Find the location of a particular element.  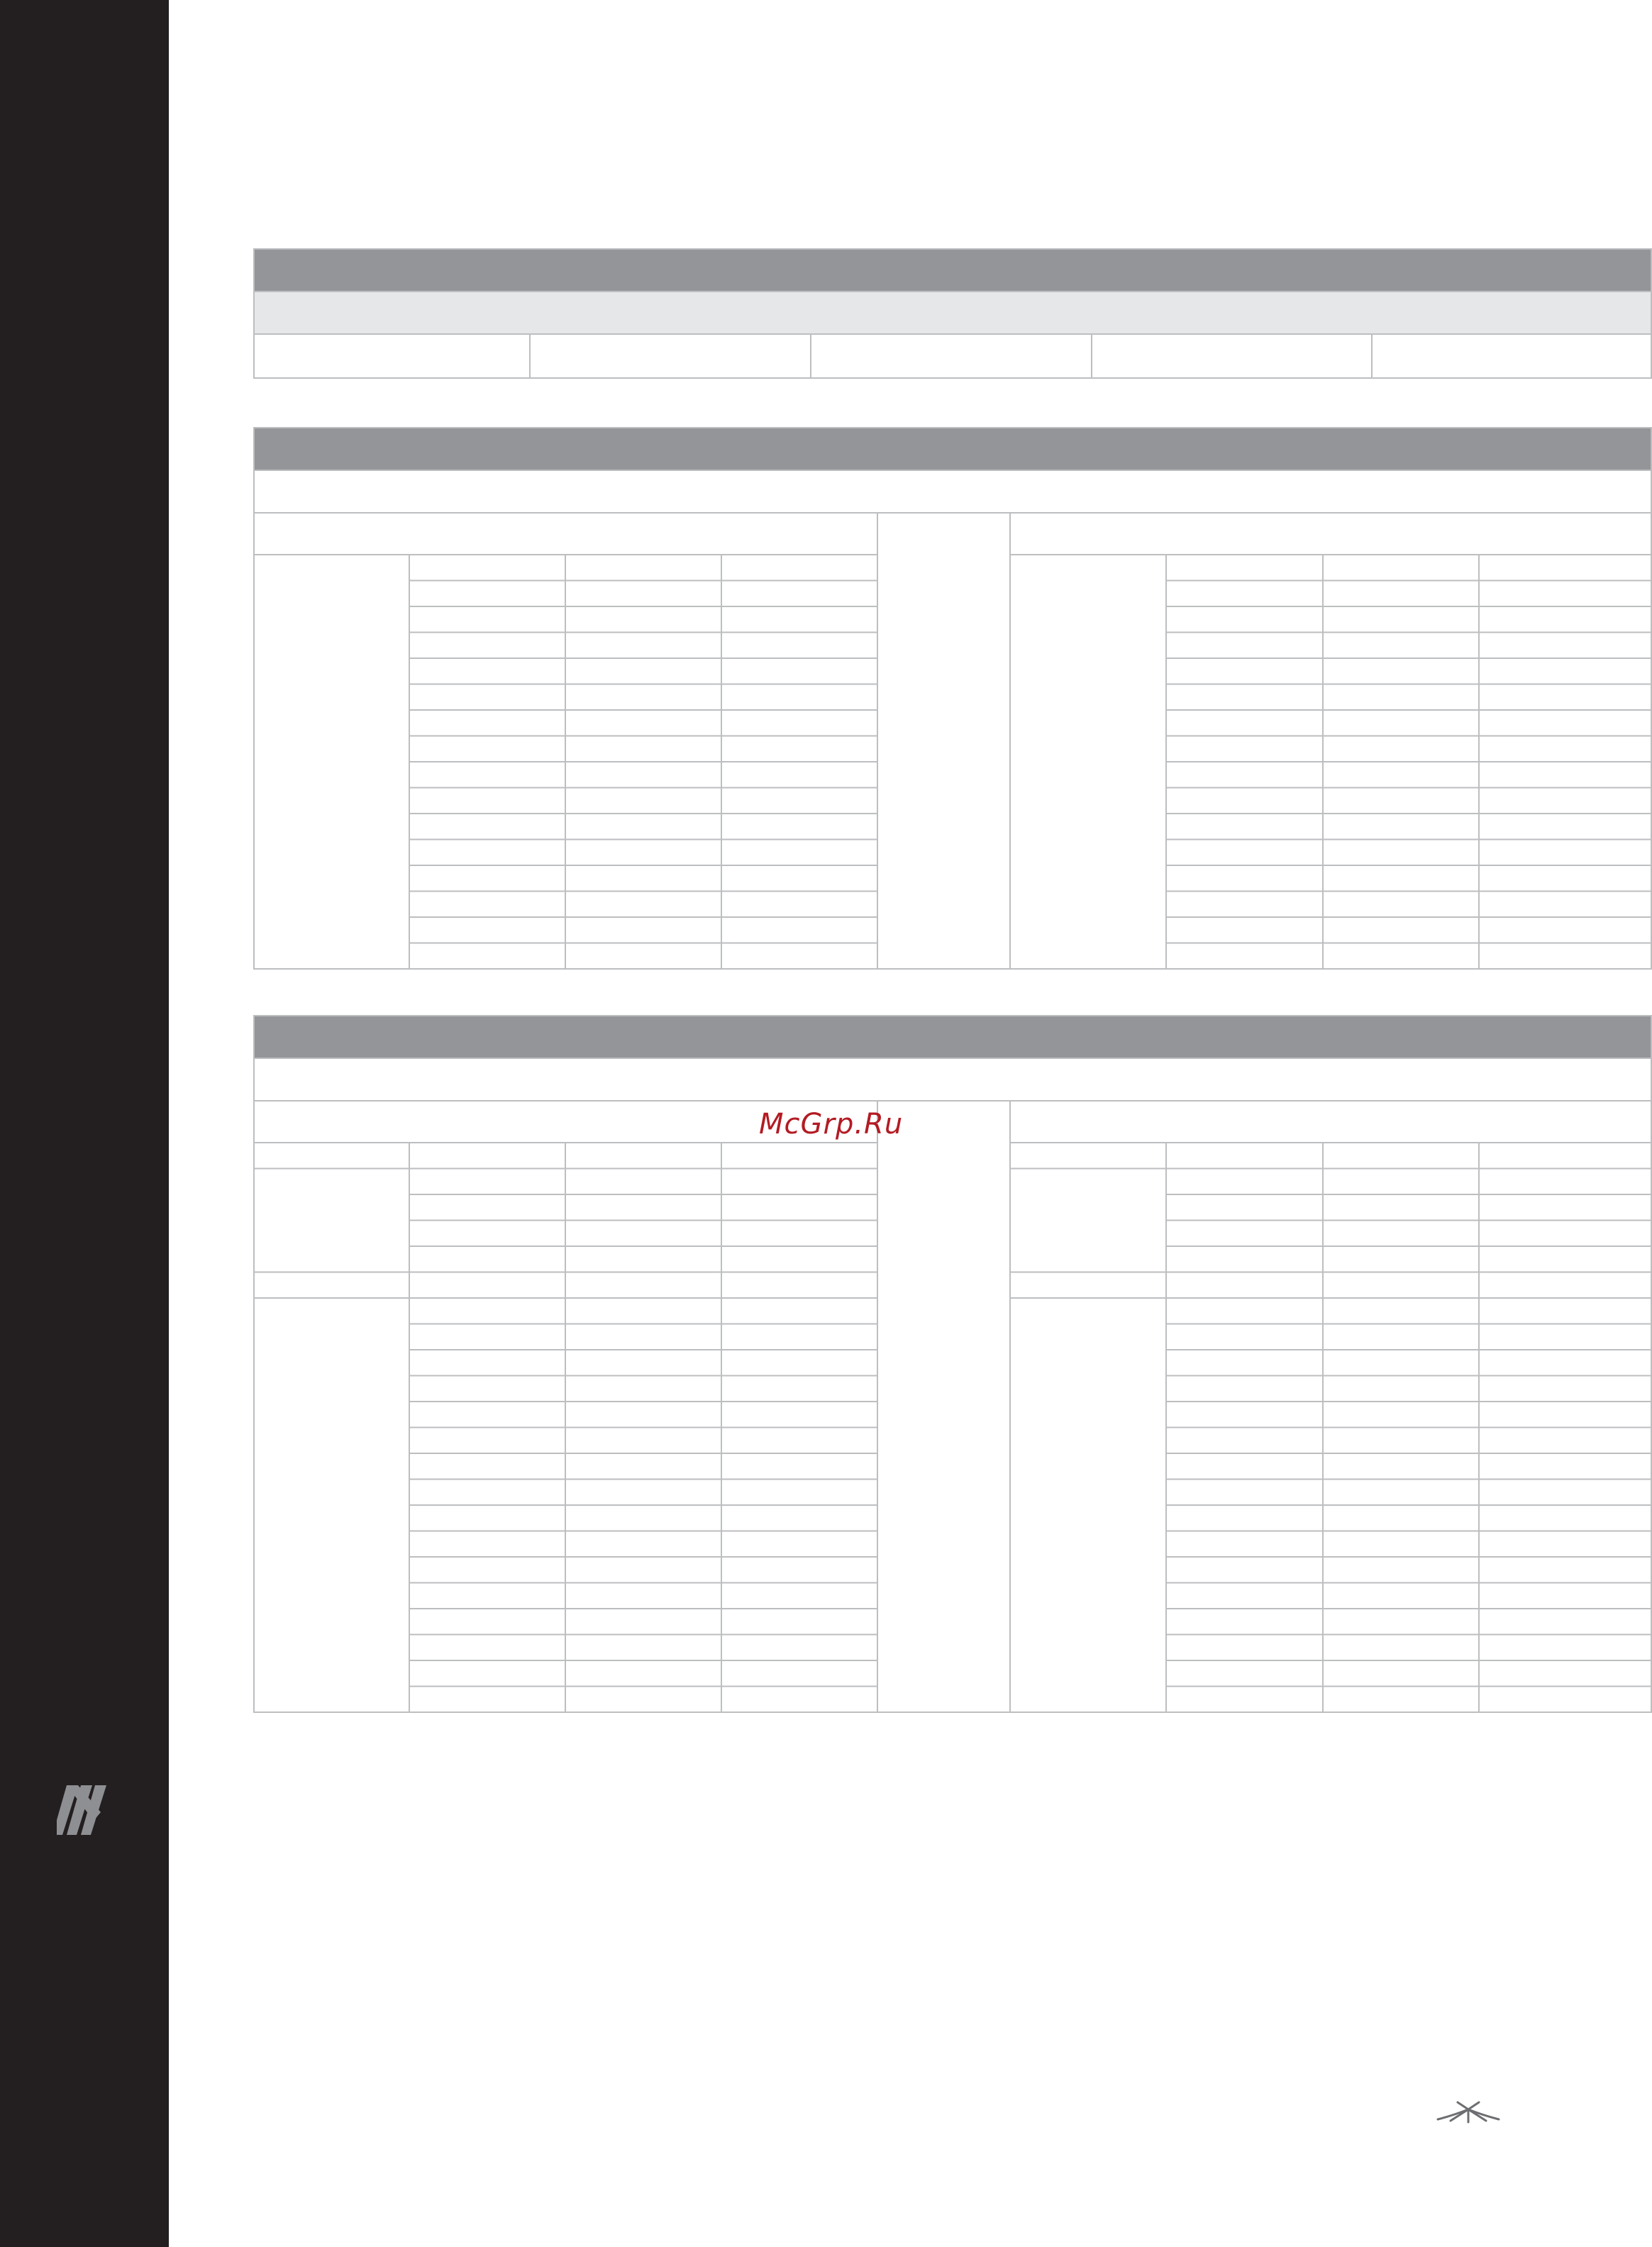

table-1-subtitle-bar is located at coordinates (952, 313).